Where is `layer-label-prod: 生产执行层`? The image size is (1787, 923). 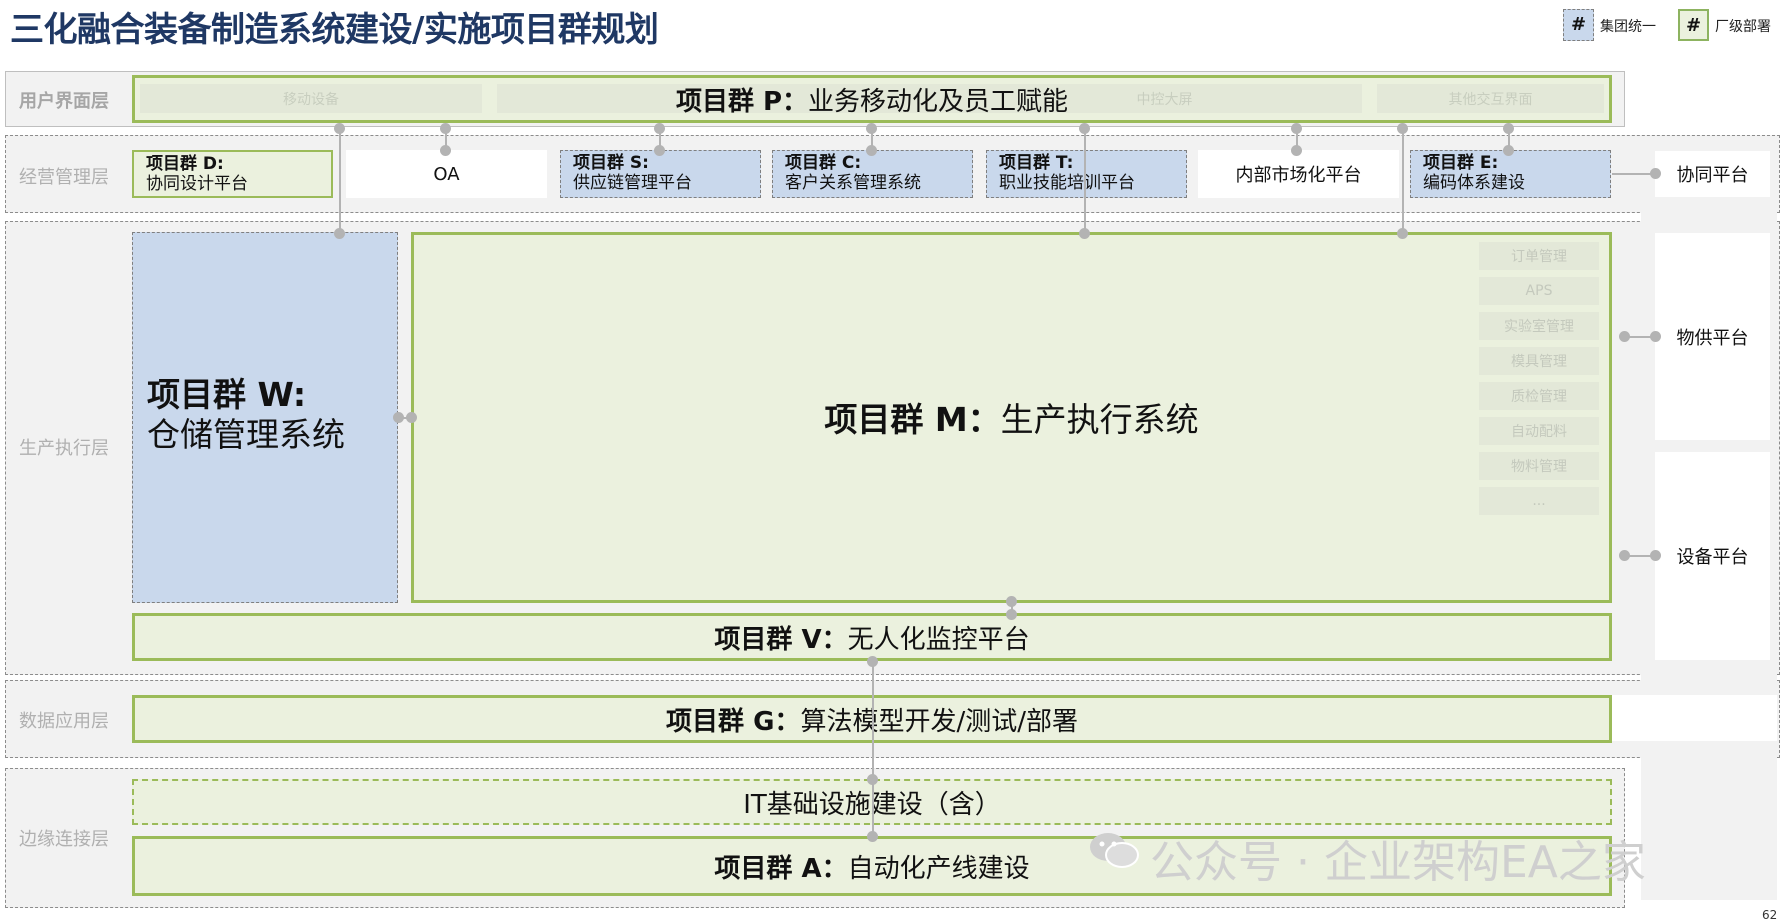 layer-label-prod: 生产执行层 is located at coordinates (64, 448).